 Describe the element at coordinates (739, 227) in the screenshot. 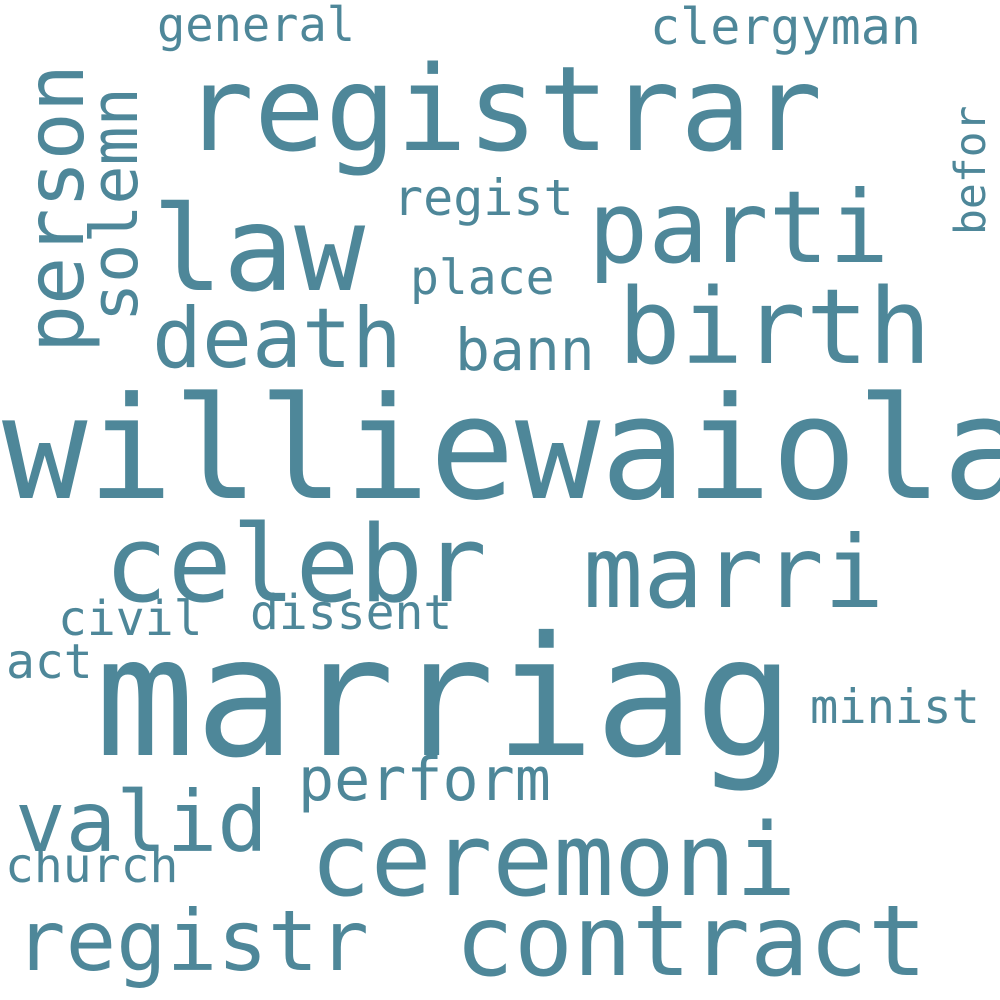

I see `word-parti: parti` at that location.